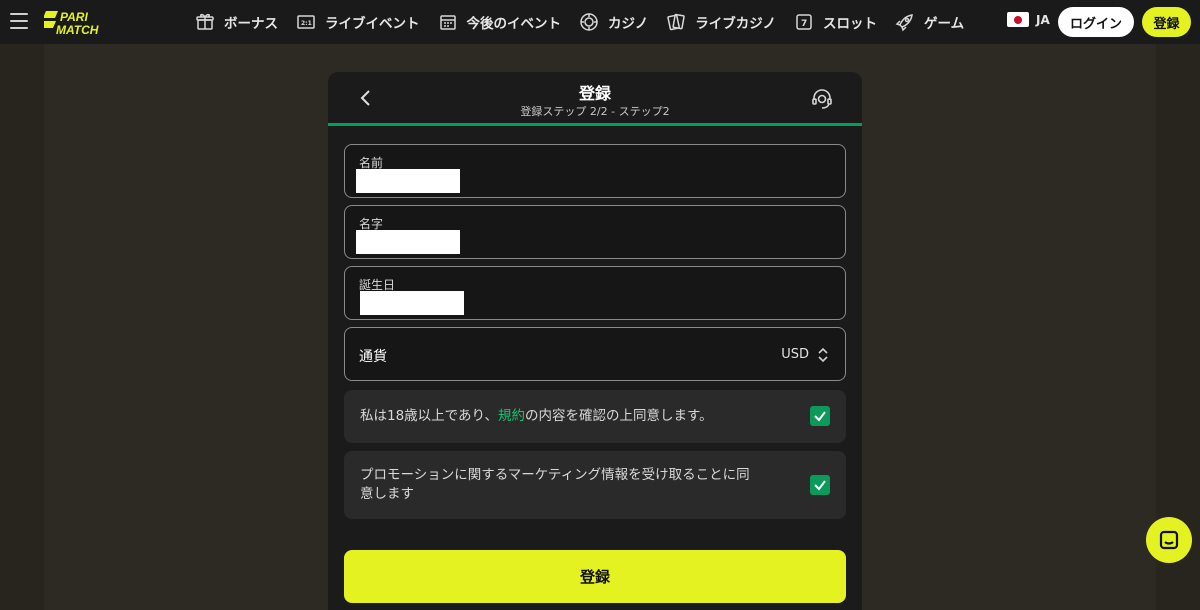 The width and height of the screenshot is (1200, 610). Describe the element at coordinates (387, 494) in the screenshot. I see `marketing-text-line2: 意します` at that location.